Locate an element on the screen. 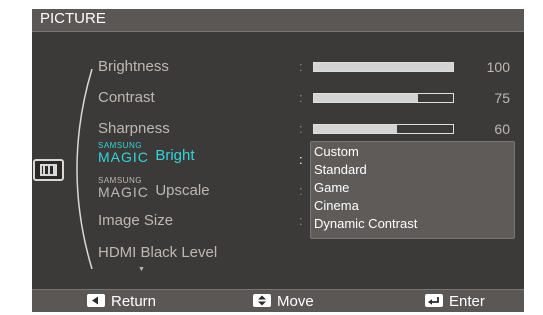 The height and width of the screenshot is (315, 543). menu-item-hdmi-black-level: HDMI Black Level is located at coordinates (157, 252).